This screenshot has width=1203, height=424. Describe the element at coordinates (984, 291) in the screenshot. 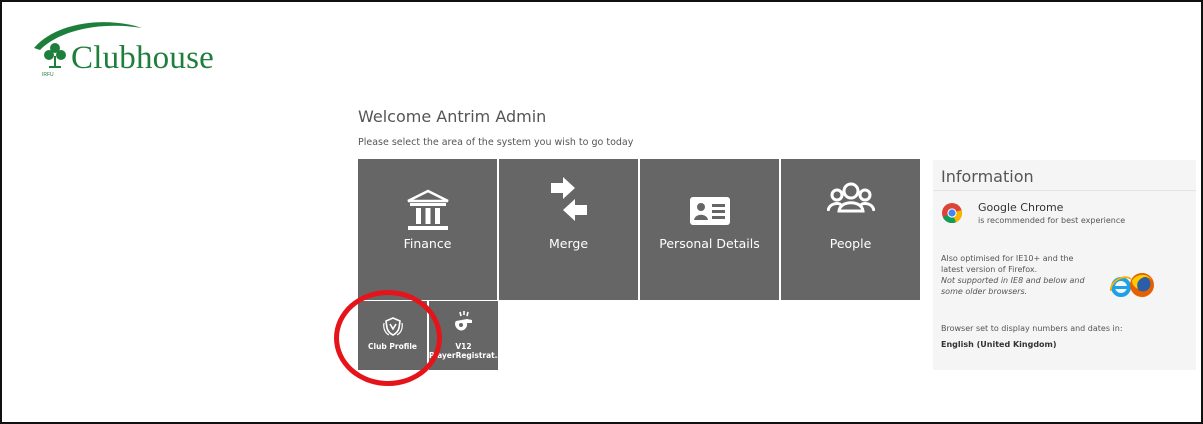

I see `not-supported-line-2: some older browsers.` at that location.